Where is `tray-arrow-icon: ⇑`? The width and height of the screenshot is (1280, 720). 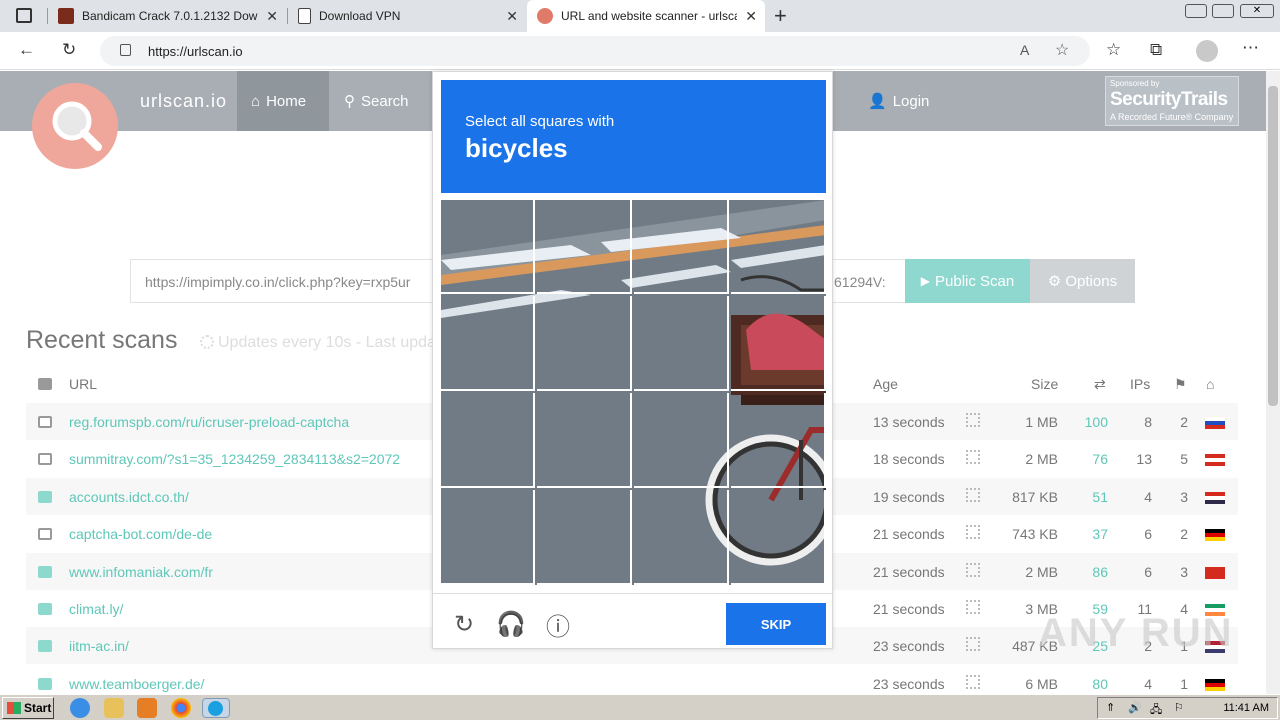 tray-arrow-icon: ⇑ is located at coordinates (1110, 707).